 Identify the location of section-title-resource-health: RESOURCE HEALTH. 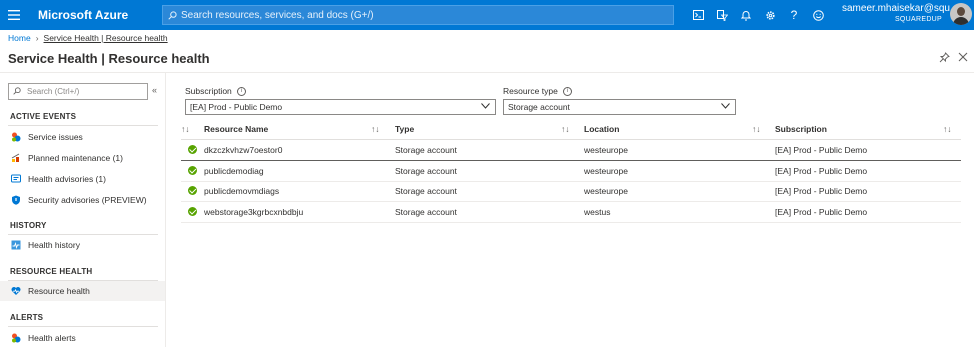
(51, 271).